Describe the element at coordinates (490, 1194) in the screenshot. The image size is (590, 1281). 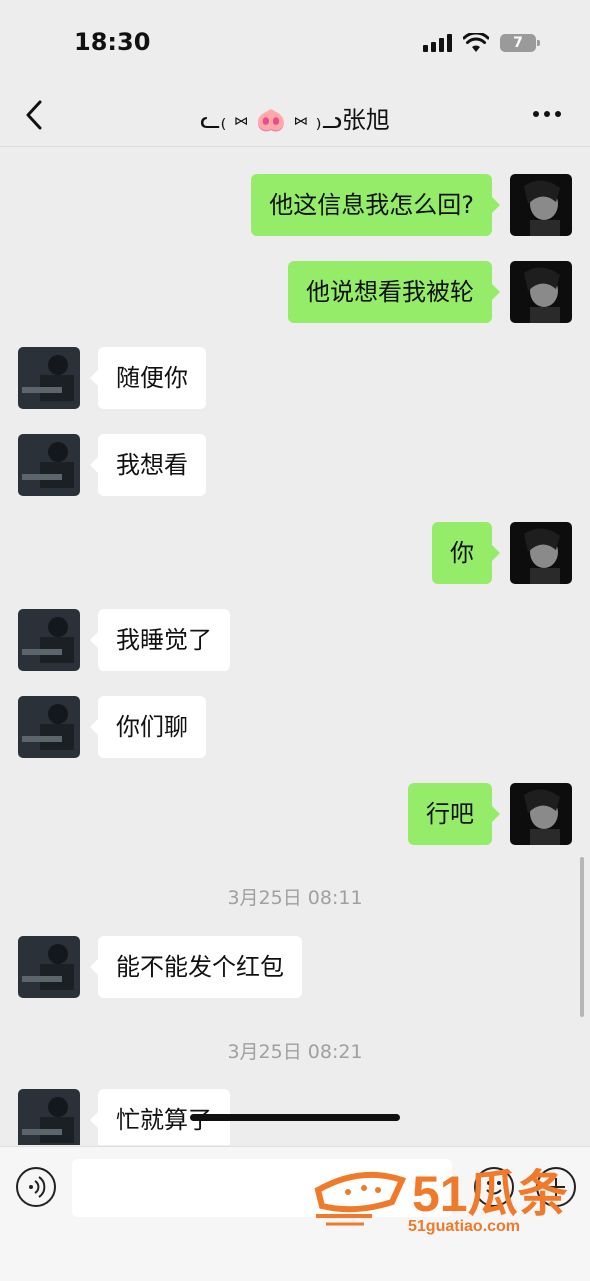
I see `watermark-text: 51瓜条` at that location.